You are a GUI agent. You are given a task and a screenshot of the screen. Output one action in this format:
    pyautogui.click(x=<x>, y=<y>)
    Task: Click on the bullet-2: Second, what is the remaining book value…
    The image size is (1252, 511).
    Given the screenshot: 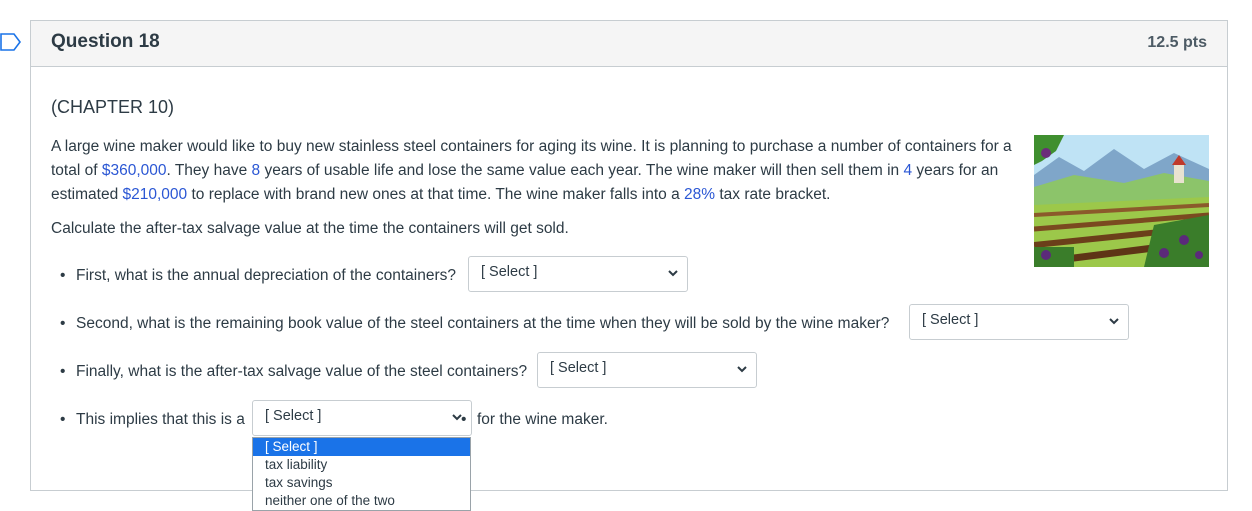 What is the action you would take?
    pyautogui.click(x=475, y=324)
    